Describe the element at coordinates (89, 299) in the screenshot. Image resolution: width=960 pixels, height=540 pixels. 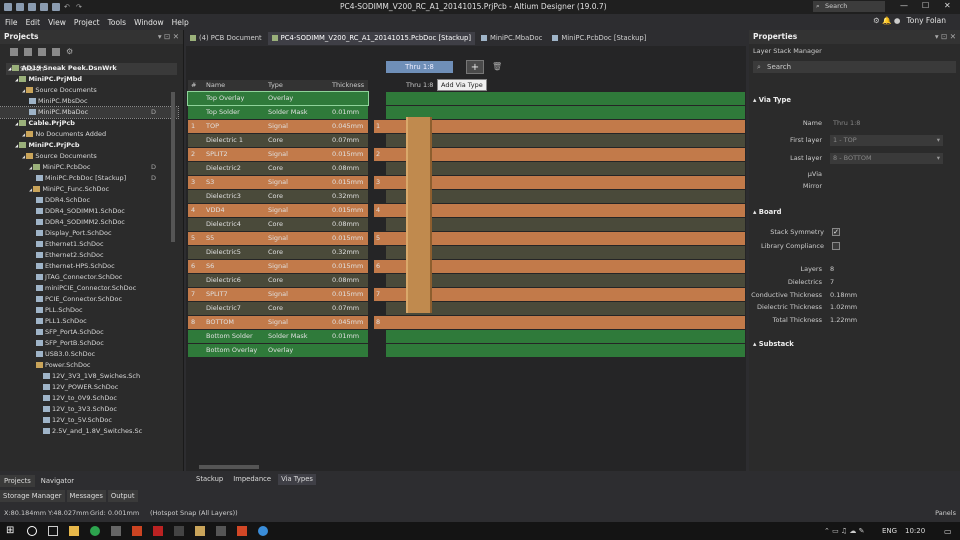
I see `tree-item: PCIE_Connector.SchDoc` at that location.